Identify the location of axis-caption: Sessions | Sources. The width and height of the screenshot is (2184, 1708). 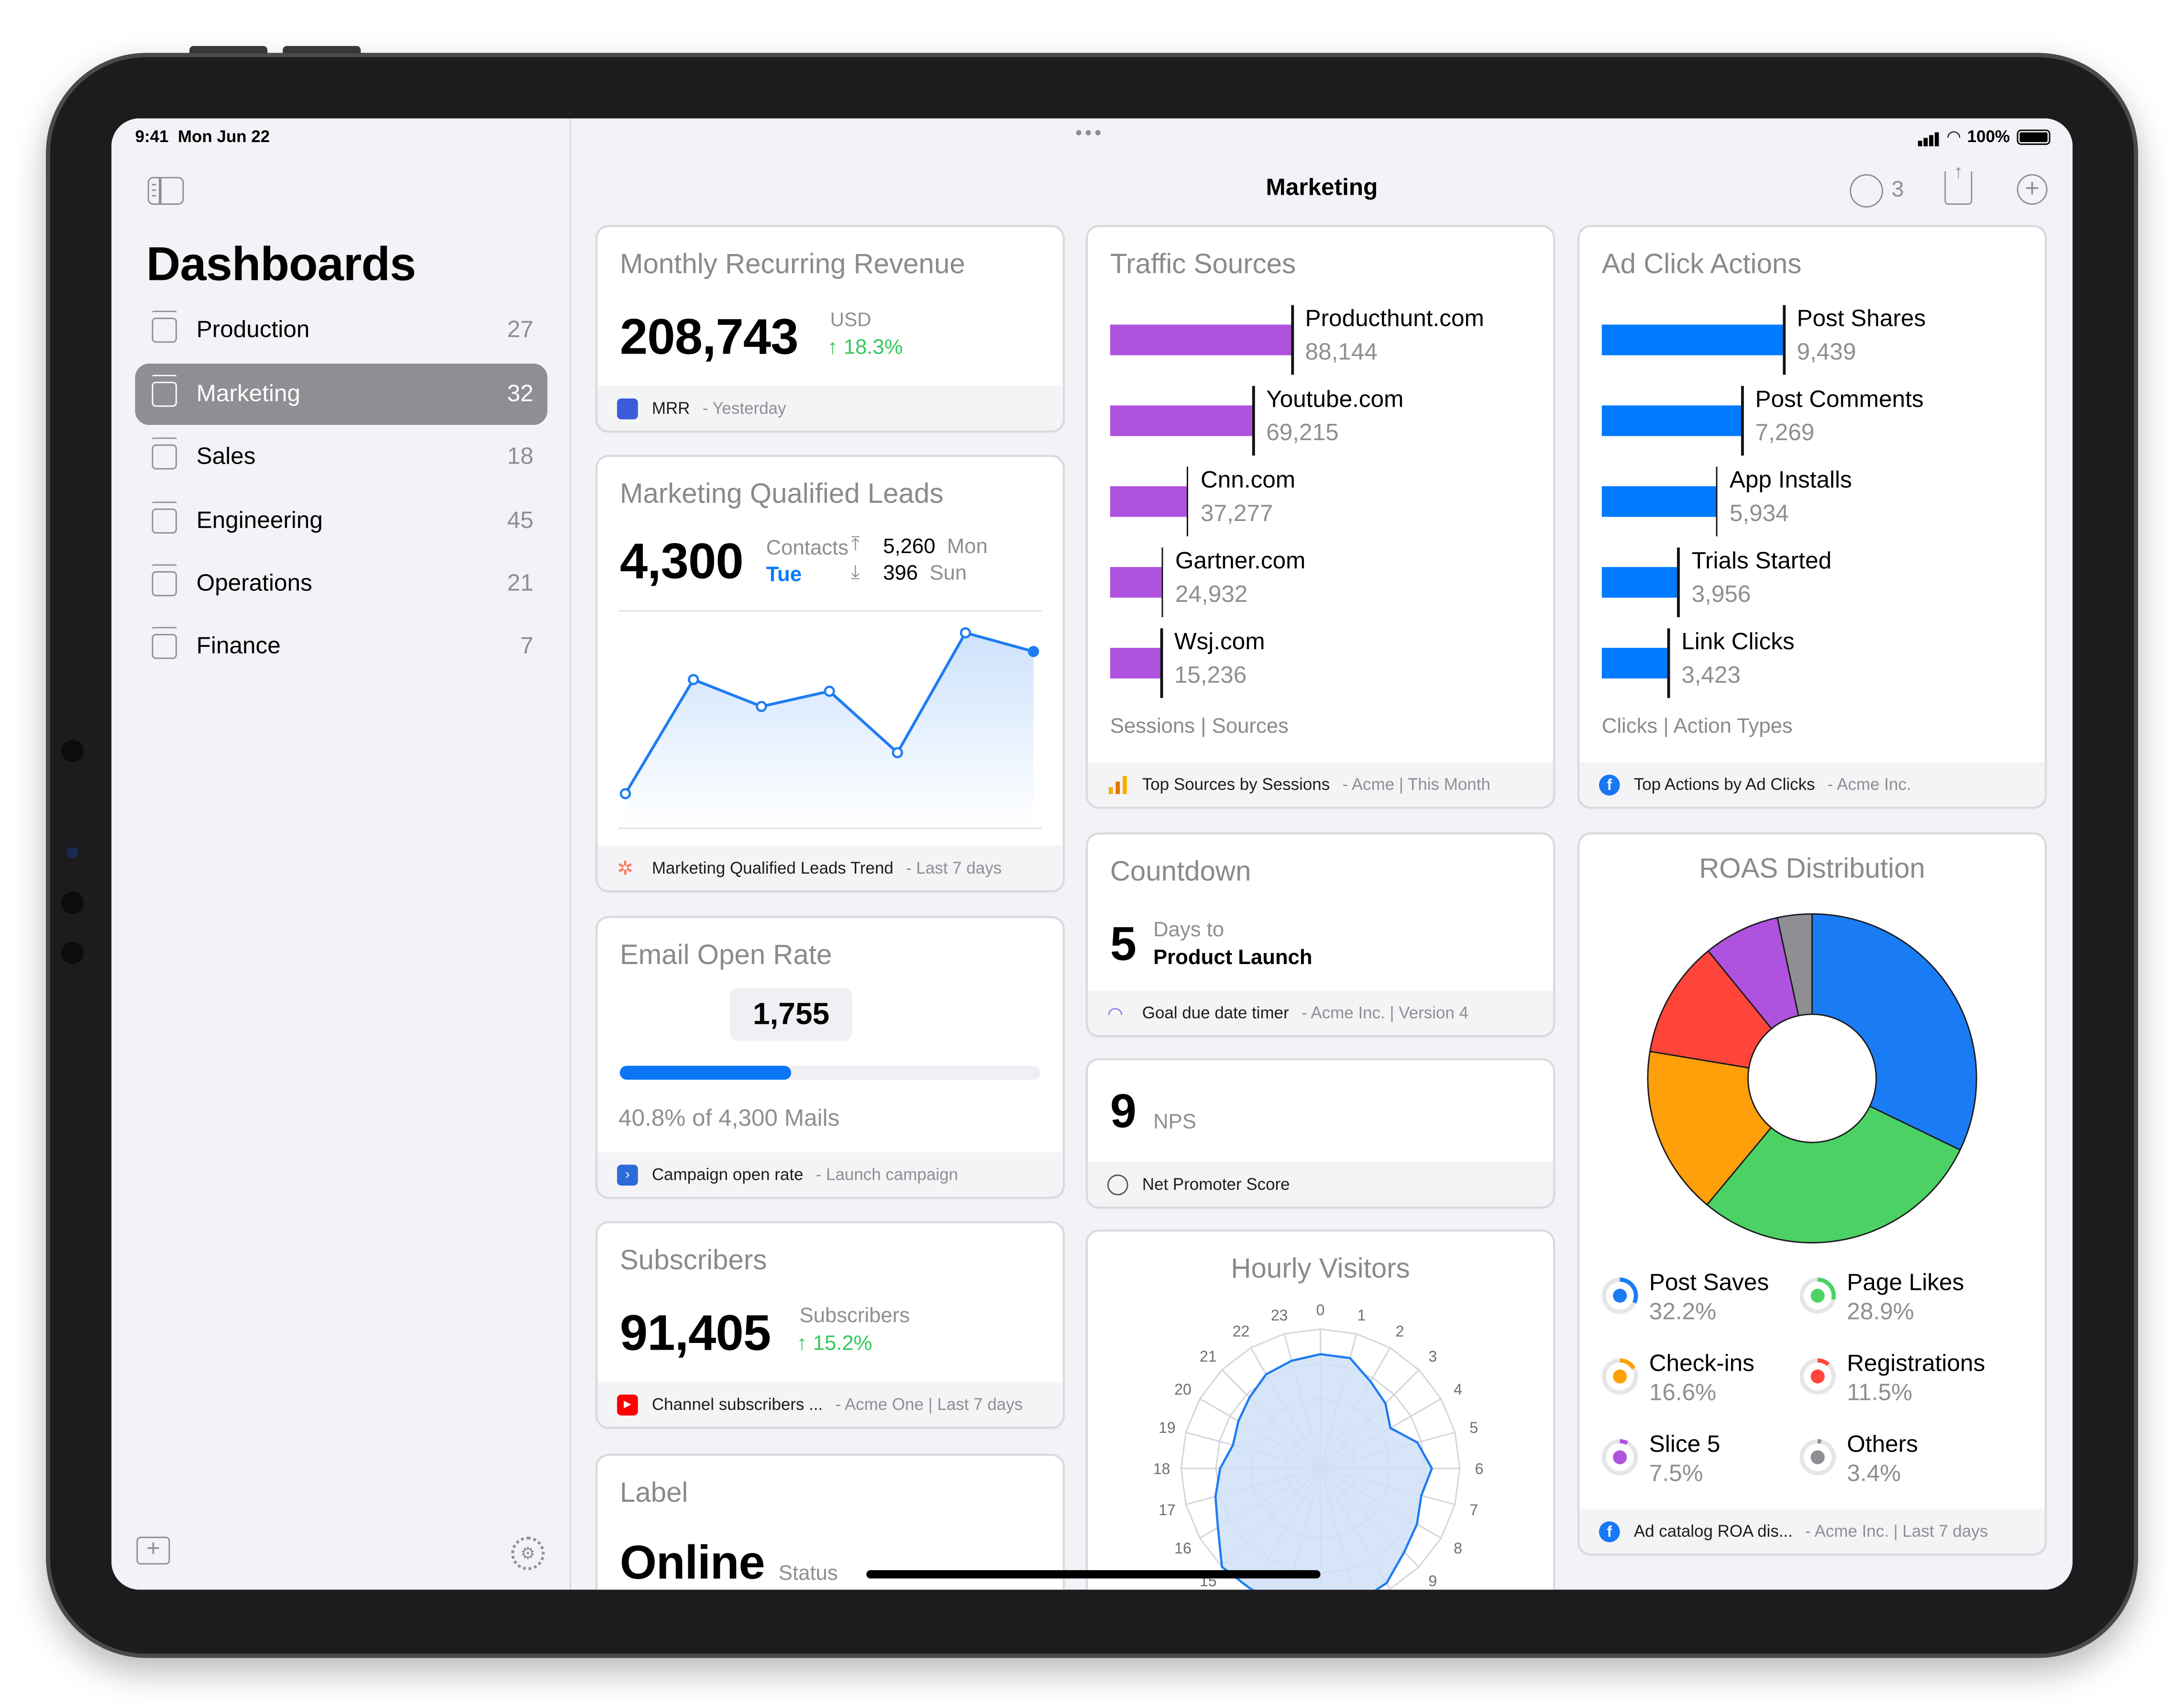
(1199, 727).